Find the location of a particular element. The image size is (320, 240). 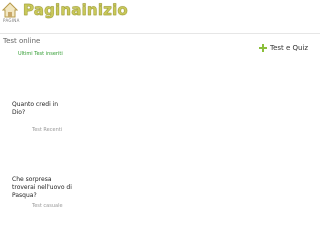

section-title: Test online is located at coordinates (22, 41).